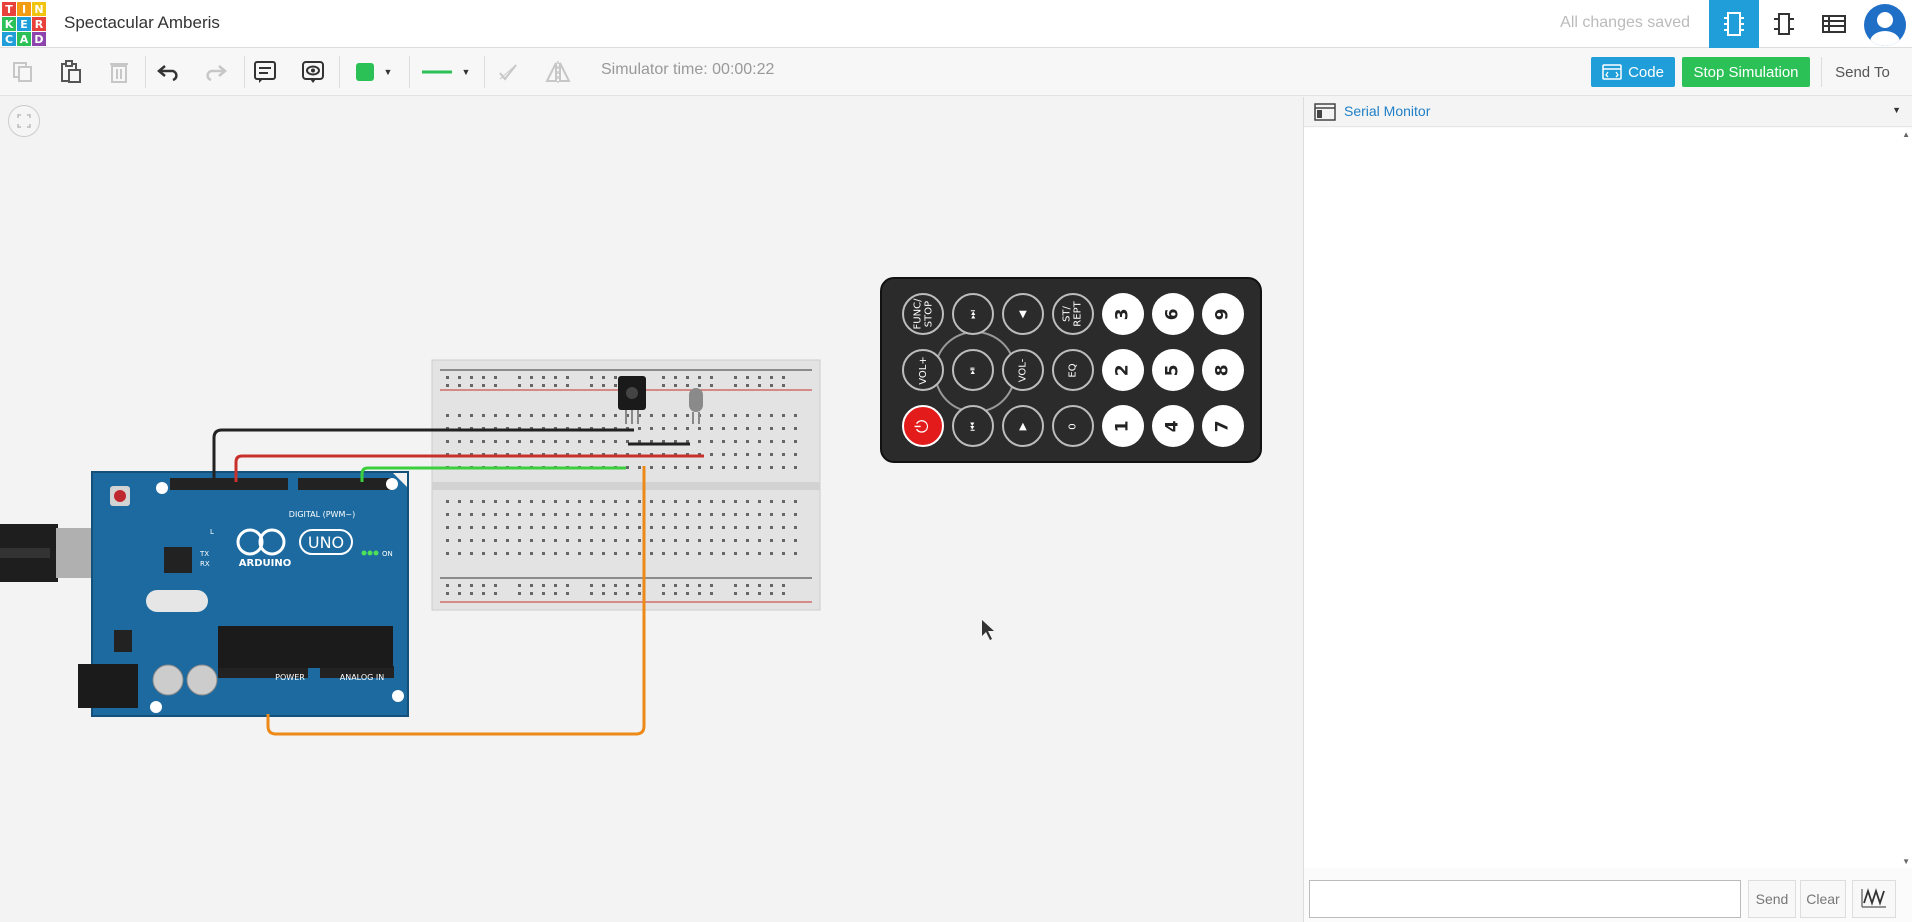 Image resolution: width=1912 pixels, height=922 pixels. I want to click on remote-button-label: 9, so click(1222, 314).